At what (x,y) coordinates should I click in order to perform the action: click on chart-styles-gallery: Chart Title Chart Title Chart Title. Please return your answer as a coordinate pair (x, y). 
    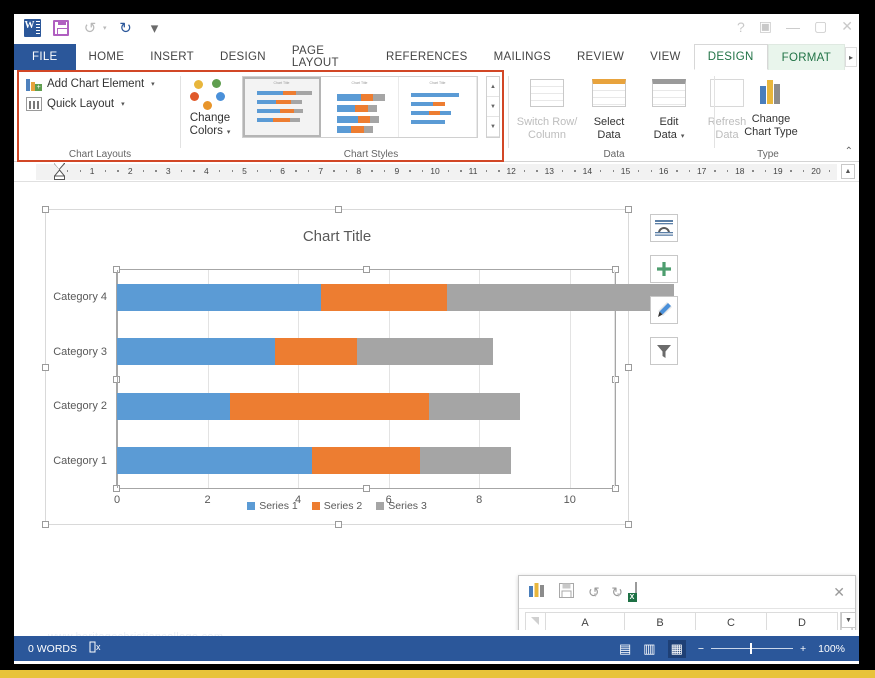
    Looking at the image, I should click on (360, 107).